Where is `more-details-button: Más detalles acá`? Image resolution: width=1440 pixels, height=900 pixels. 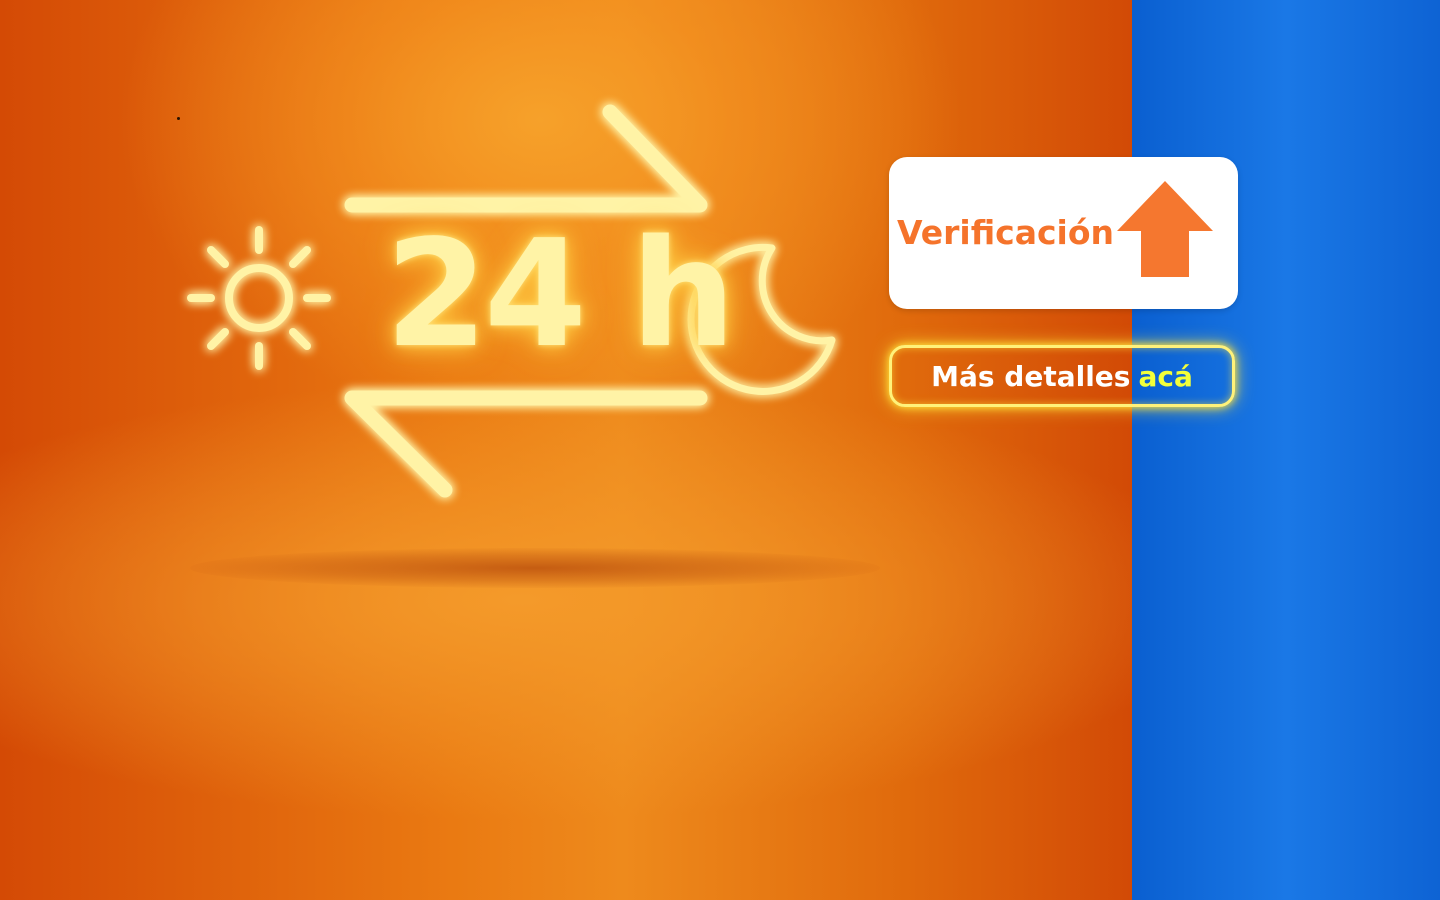 more-details-button: Más detalles acá is located at coordinates (1062, 376).